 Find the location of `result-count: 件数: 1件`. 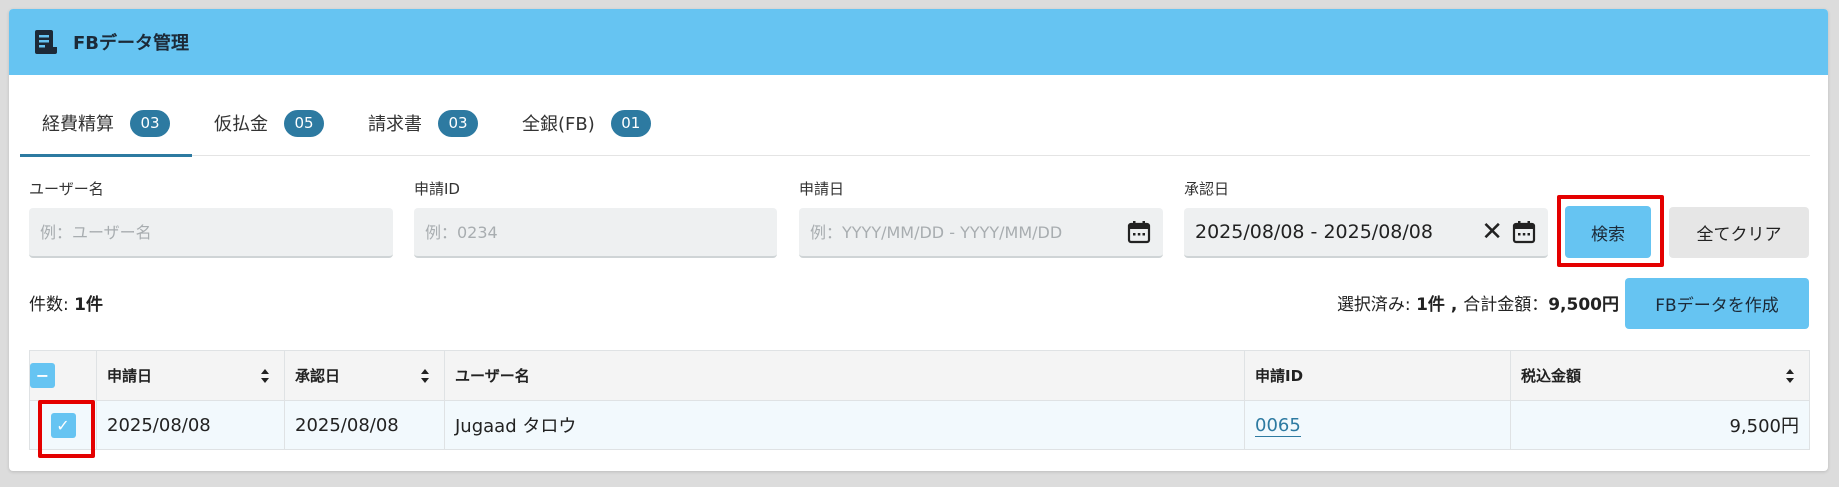

result-count: 件数: 1件 is located at coordinates (66, 302).